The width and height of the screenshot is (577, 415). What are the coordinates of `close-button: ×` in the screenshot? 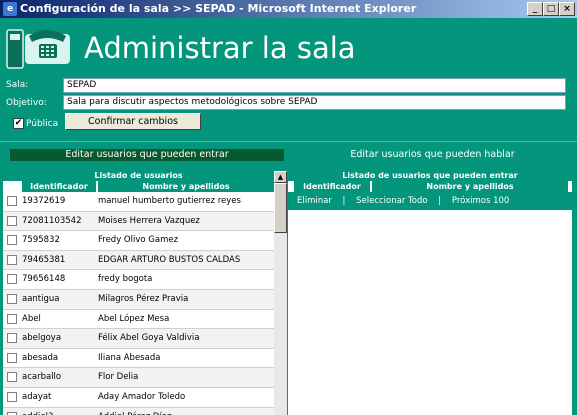 It's located at (567, 9).